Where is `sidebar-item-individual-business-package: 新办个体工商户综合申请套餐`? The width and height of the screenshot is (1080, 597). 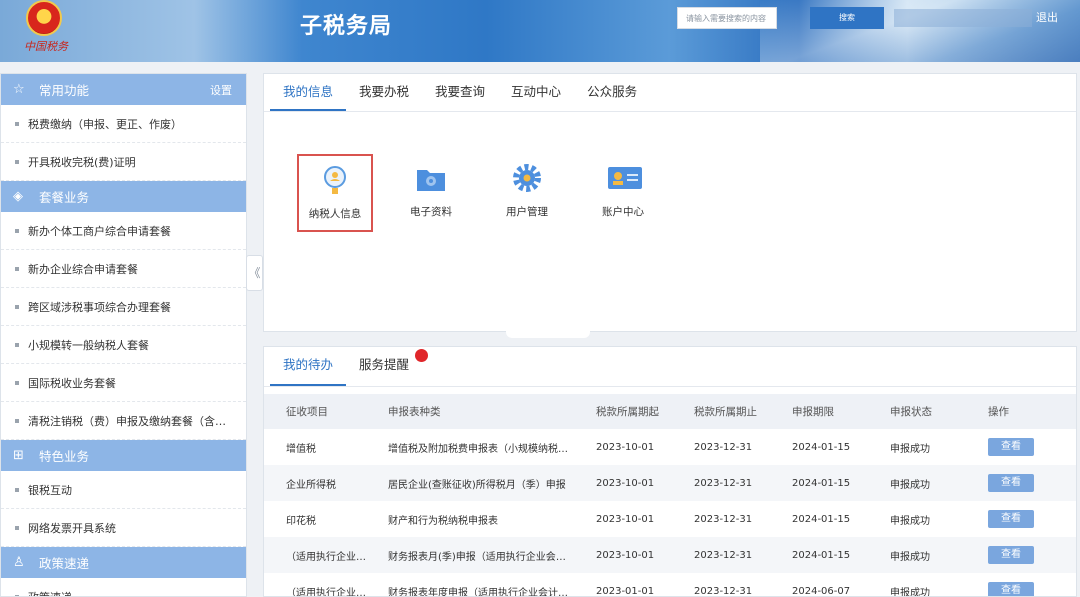 sidebar-item-individual-business-package: 新办个体工商户综合申请套餐 is located at coordinates (123, 231).